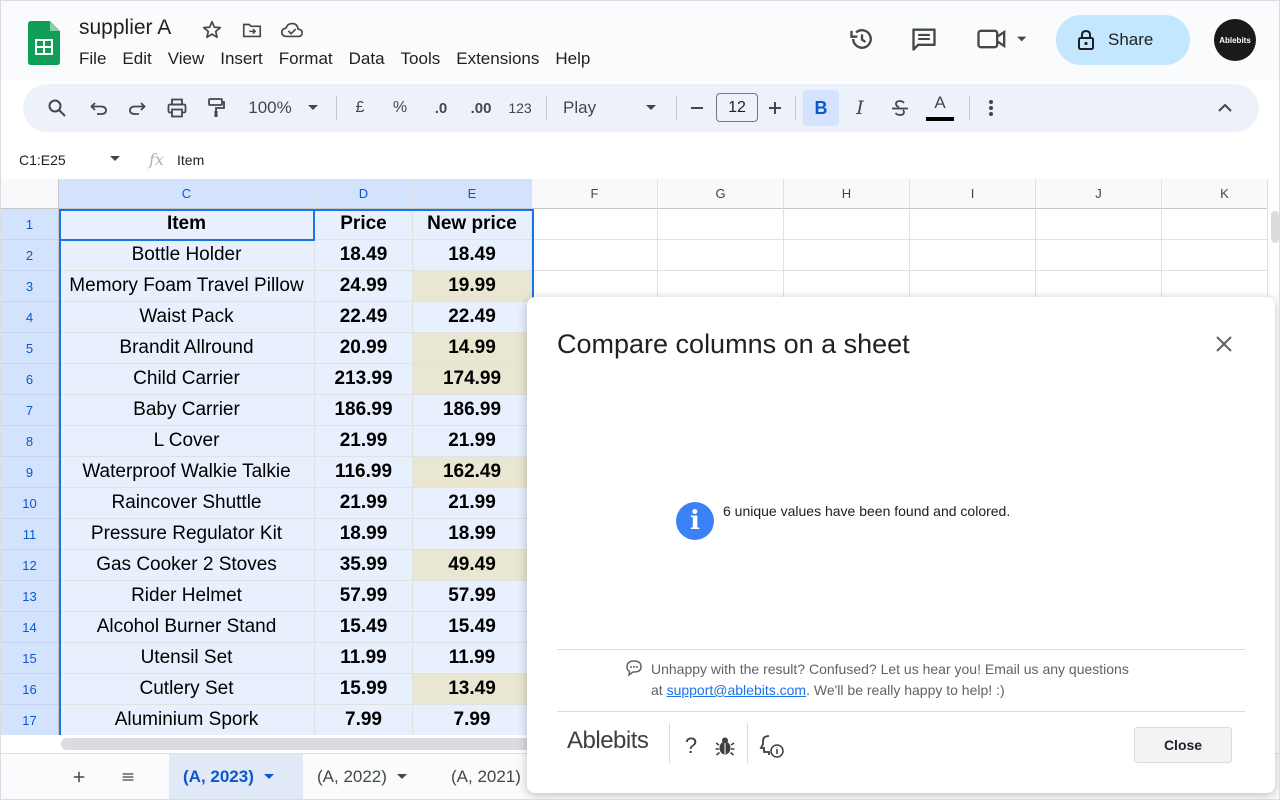  Describe the element at coordinates (364, 627) in the screenshot. I see `price-cell: 15.49` at that location.